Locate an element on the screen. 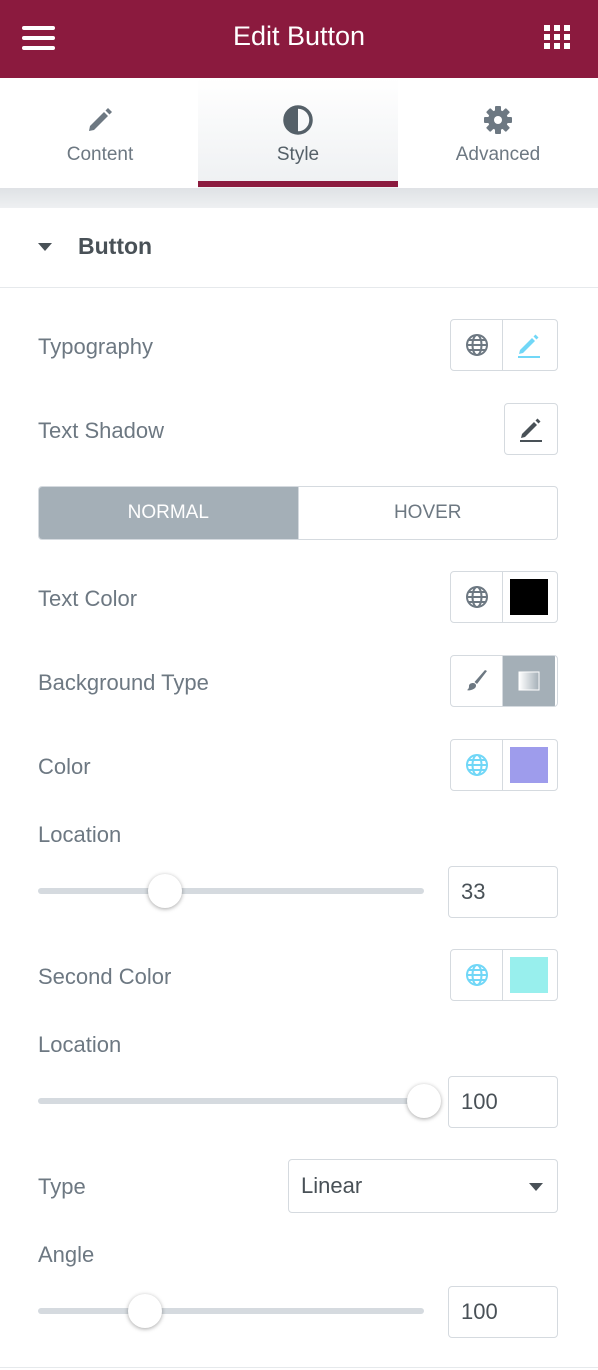 This screenshot has width=598, height=1370. grid-apps-icon is located at coordinates (558, 37).